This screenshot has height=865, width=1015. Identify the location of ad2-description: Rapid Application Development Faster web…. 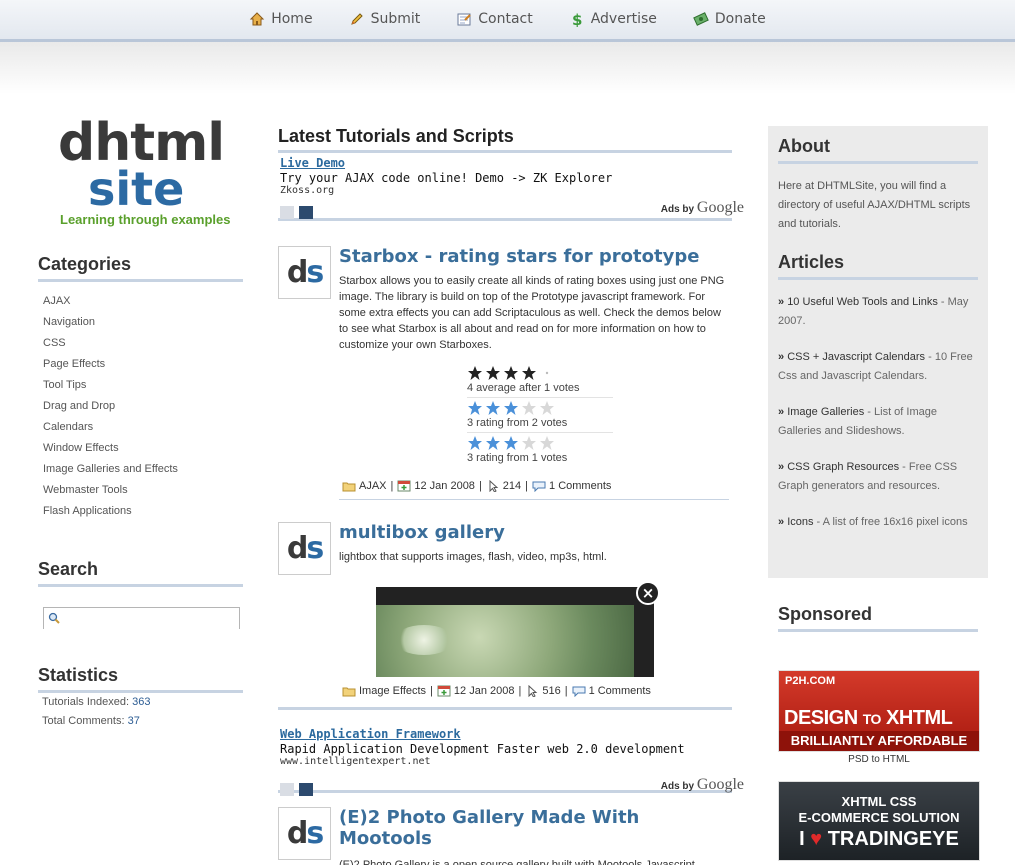
(482, 749).